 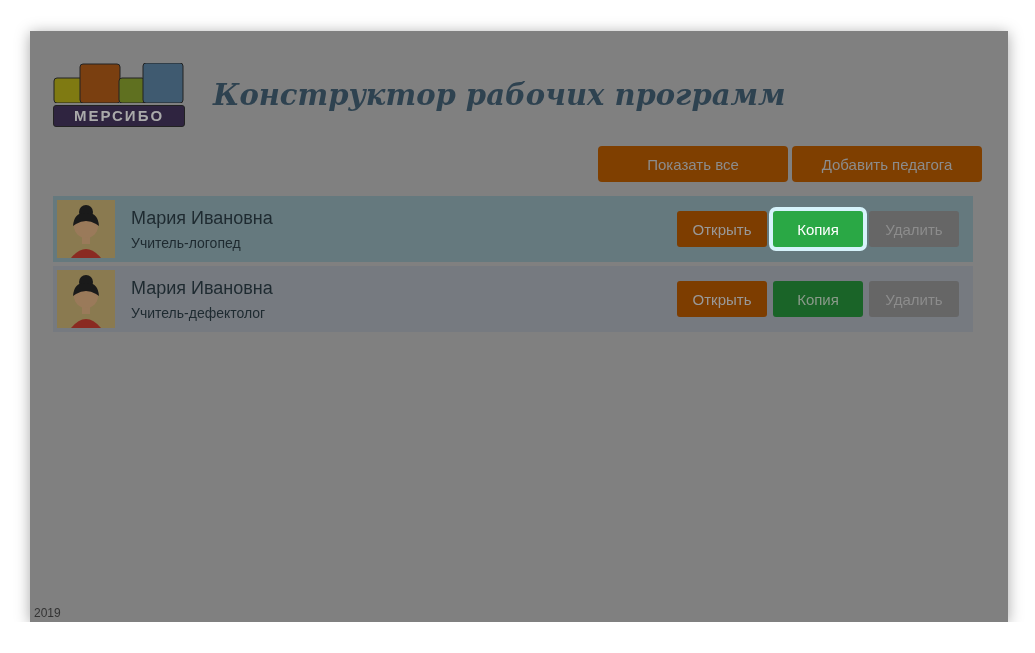 I want to click on teacher-role: Учитель-логопед, so click(x=186, y=242).